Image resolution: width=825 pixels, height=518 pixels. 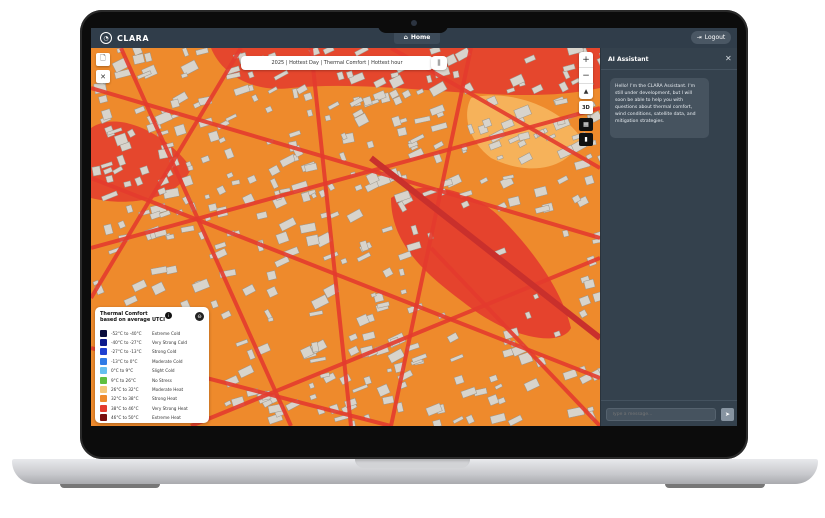 I want to click on legend-range: 26°C to 32°C, so click(x=125, y=389).